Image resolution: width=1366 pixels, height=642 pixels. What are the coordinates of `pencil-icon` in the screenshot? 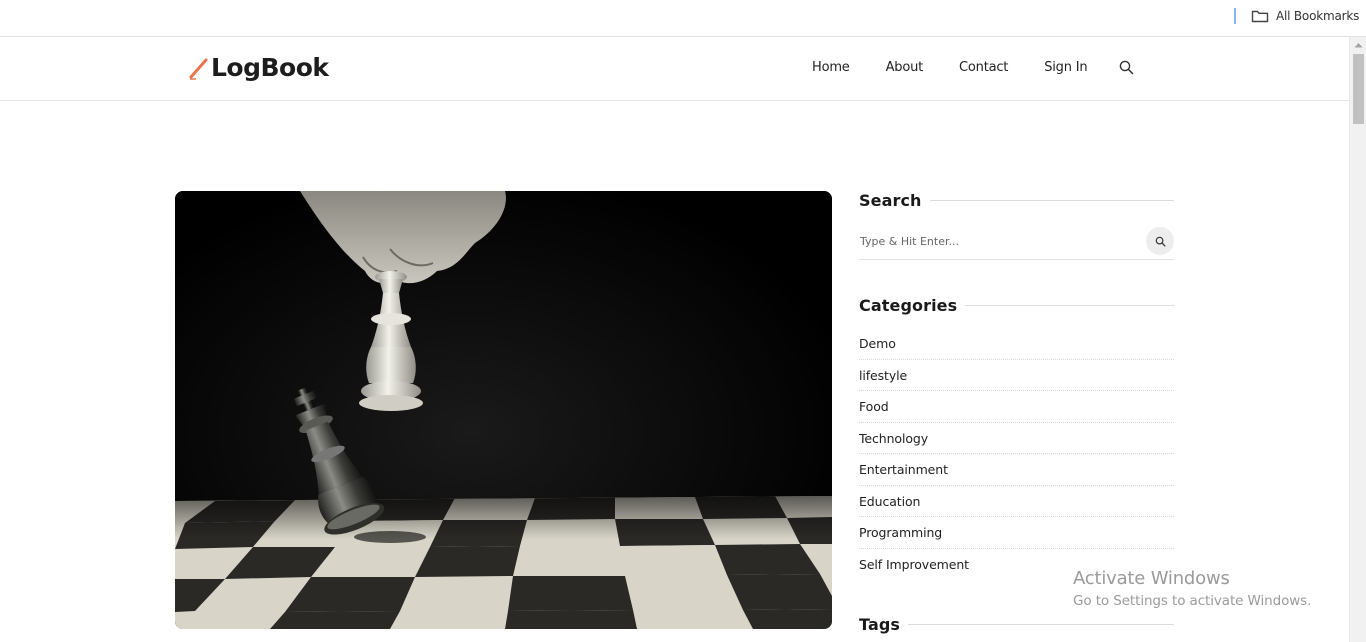 It's located at (199, 68).